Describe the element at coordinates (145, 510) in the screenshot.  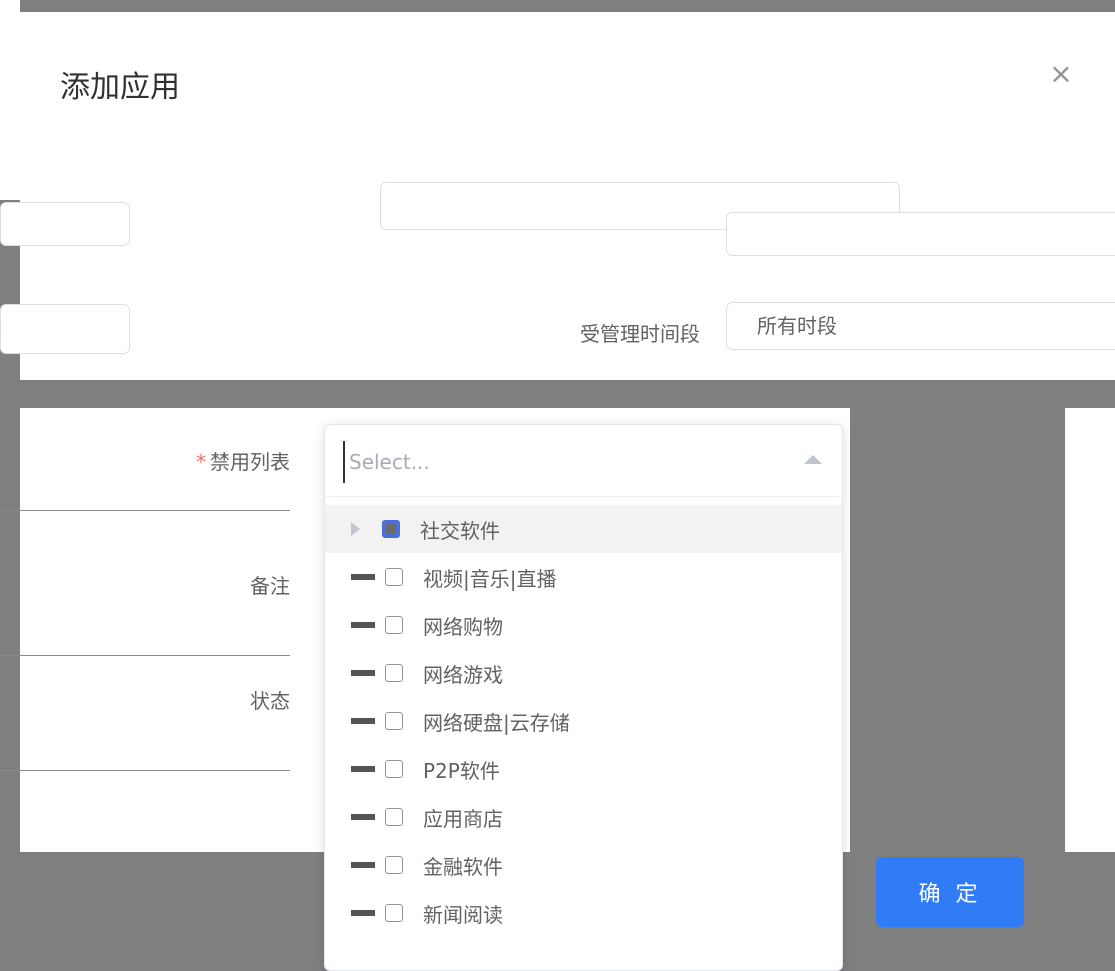
I see `blocklist-divider` at that location.